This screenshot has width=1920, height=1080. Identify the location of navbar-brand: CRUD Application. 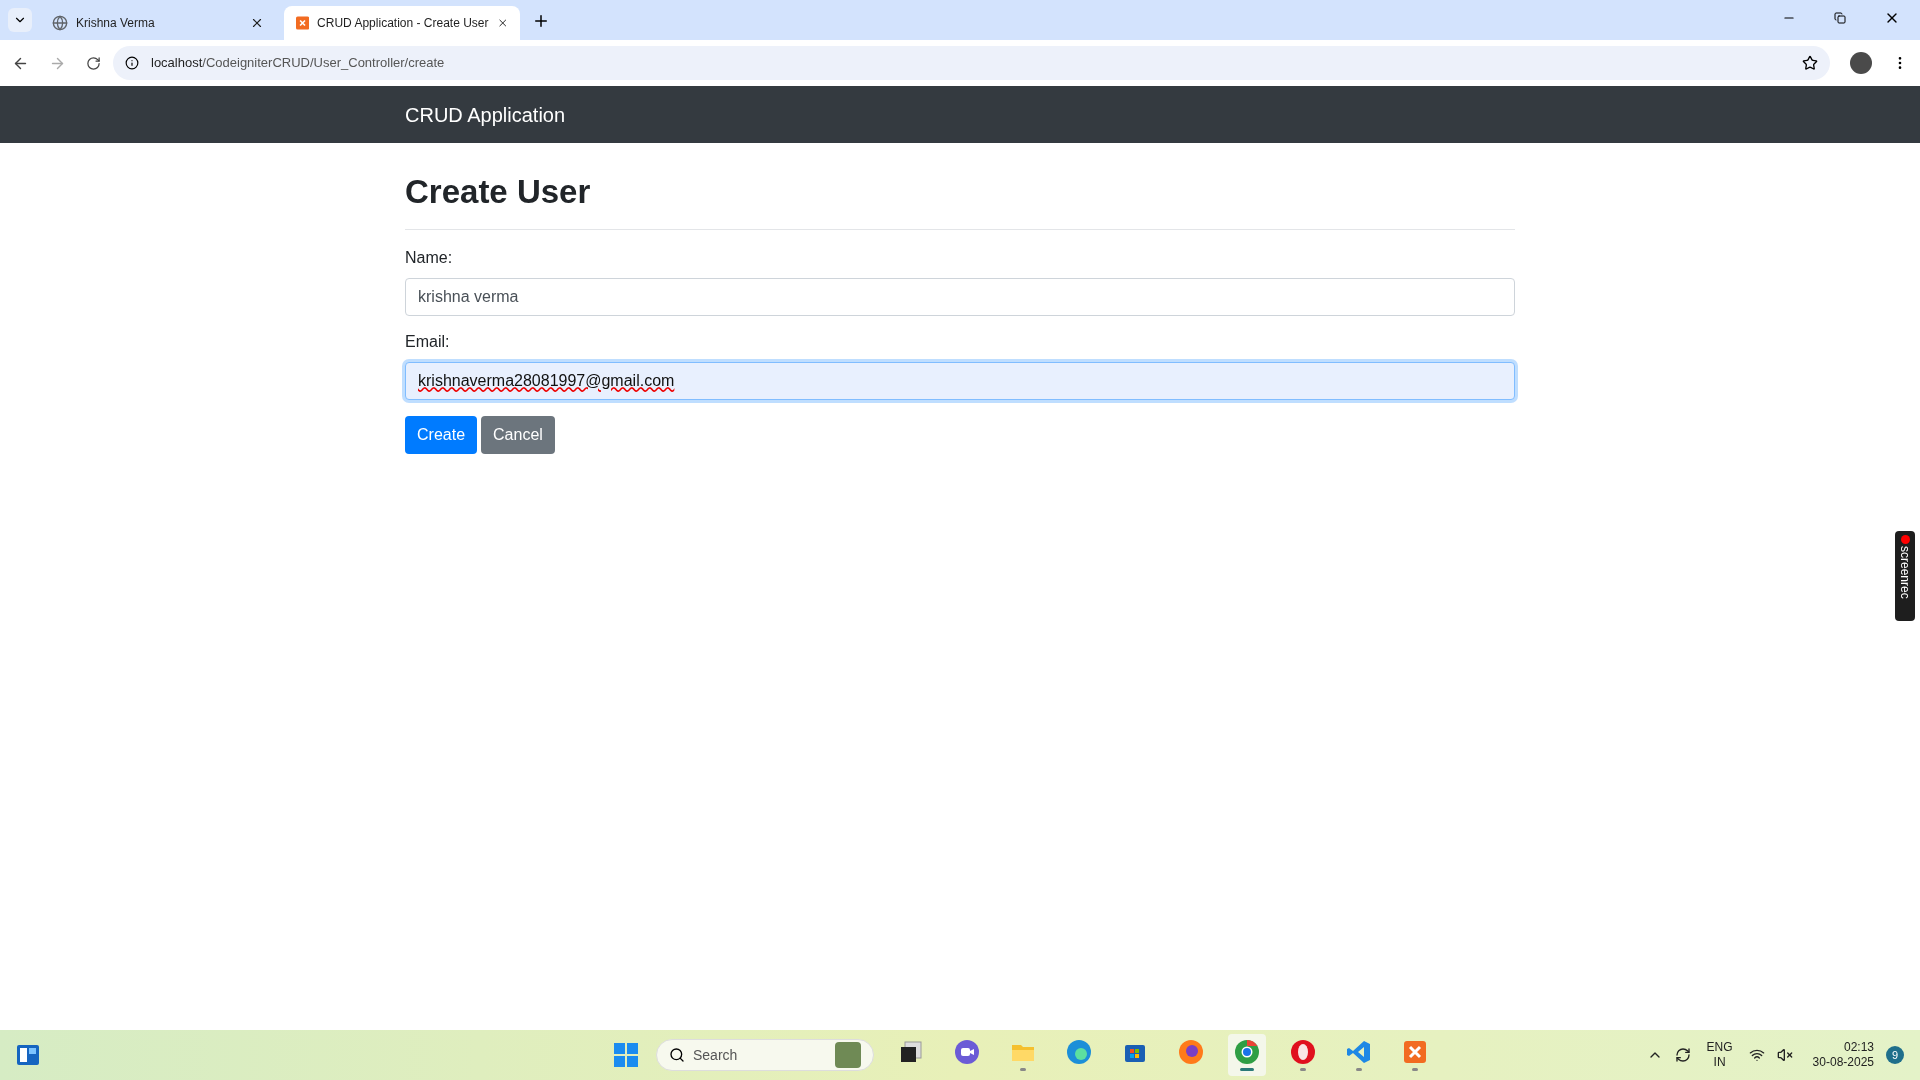
(485, 114).